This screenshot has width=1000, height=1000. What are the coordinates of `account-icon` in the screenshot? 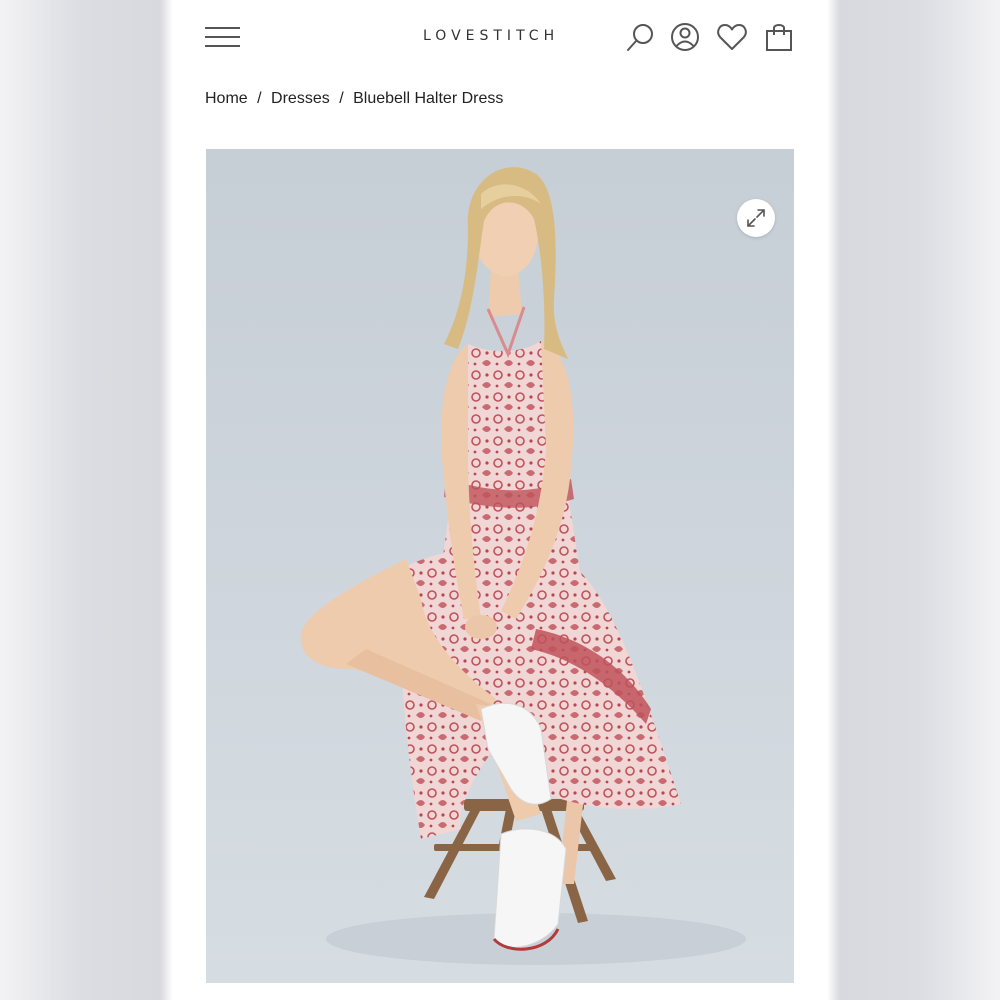 It's located at (685, 37).